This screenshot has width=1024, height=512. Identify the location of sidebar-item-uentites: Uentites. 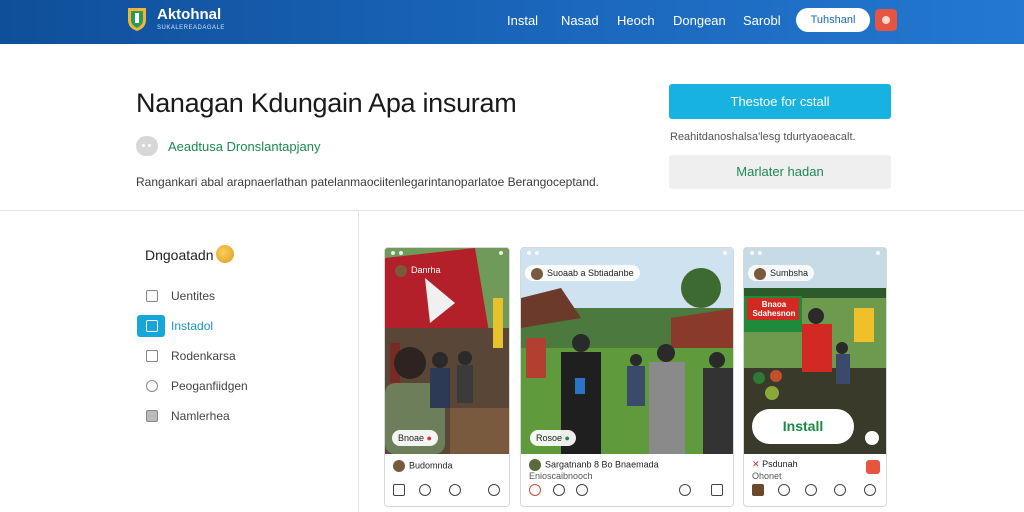
(193, 296).